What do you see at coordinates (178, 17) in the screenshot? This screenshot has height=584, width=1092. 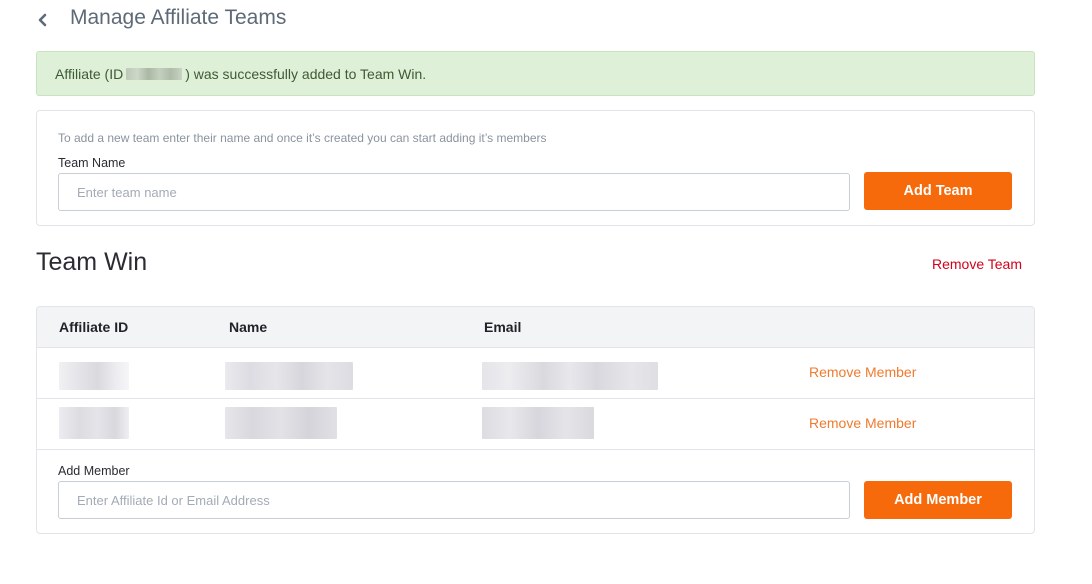 I see `page-title: Manage Affiliate Teams` at bounding box center [178, 17].